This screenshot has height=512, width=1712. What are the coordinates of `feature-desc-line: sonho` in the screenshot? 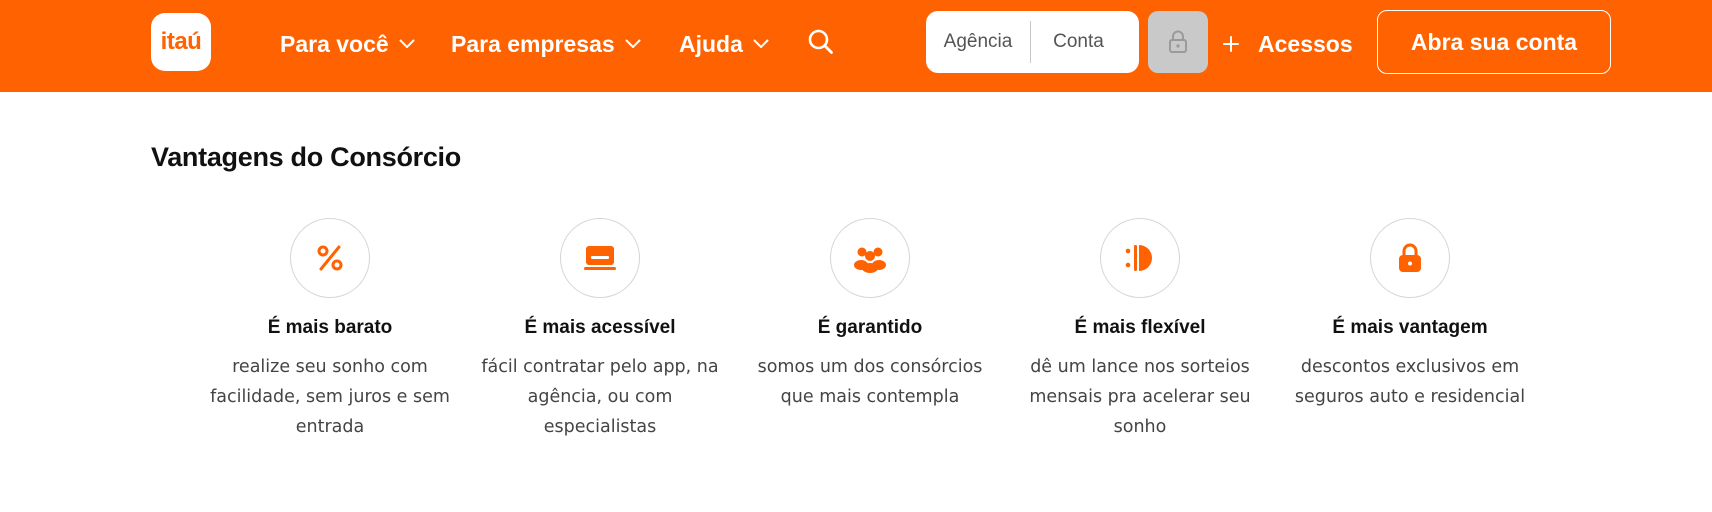 It's located at (1140, 427).